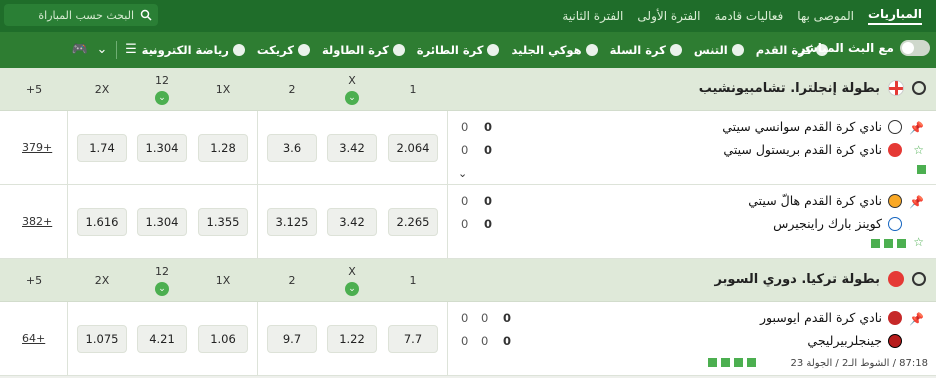  What do you see at coordinates (859, 363) in the screenshot?
I see `match-status-info: 87:18 / الشوط الـ2 / الجولة 23` at bounding box center [859, 363].